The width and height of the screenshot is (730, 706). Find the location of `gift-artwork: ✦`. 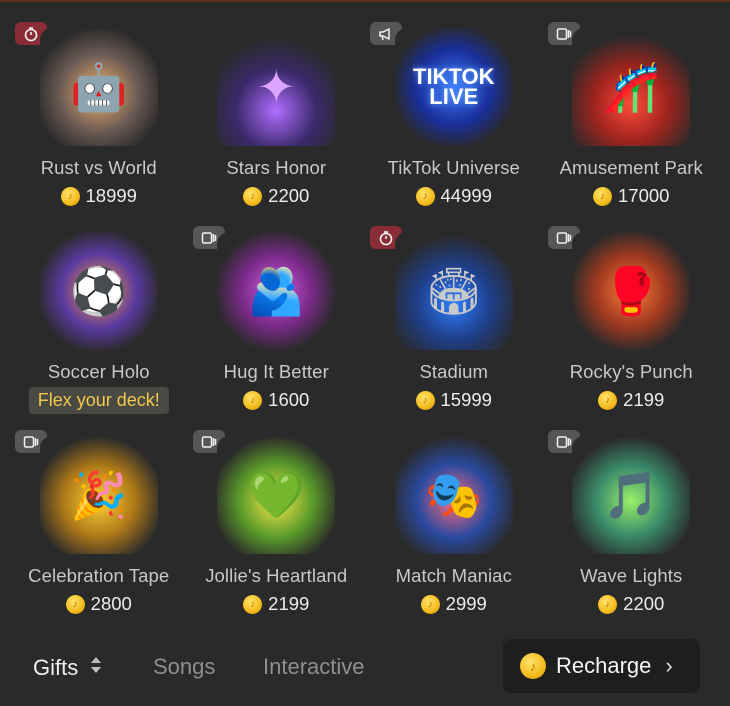

gift-artwork: ✦ is located at coordinates (276, 87).